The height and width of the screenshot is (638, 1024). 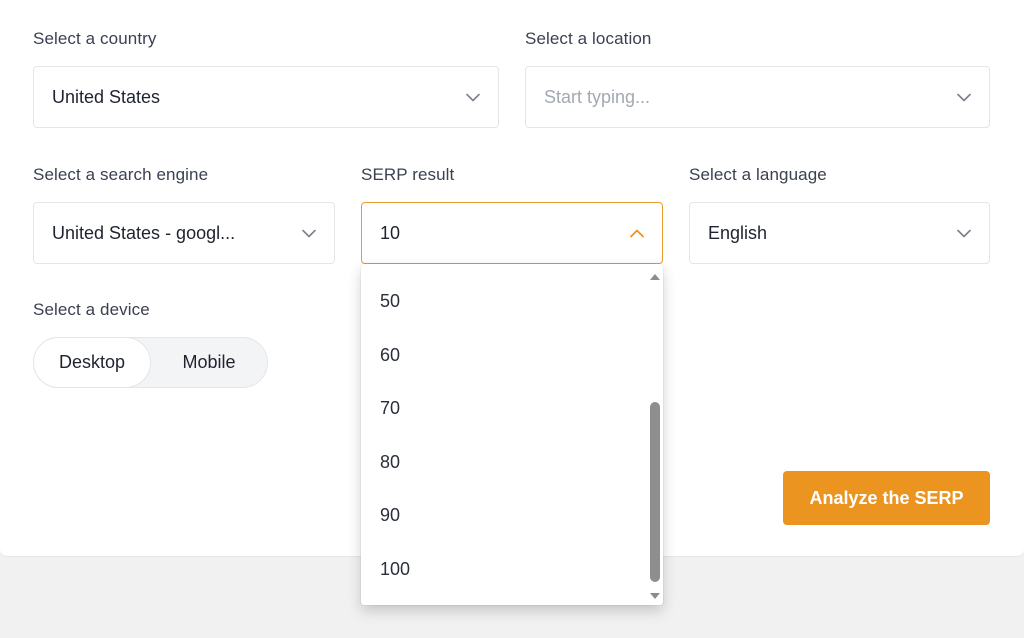 I want to click on device-toggle: Desktop Mobile, so click(x=150, y=362).